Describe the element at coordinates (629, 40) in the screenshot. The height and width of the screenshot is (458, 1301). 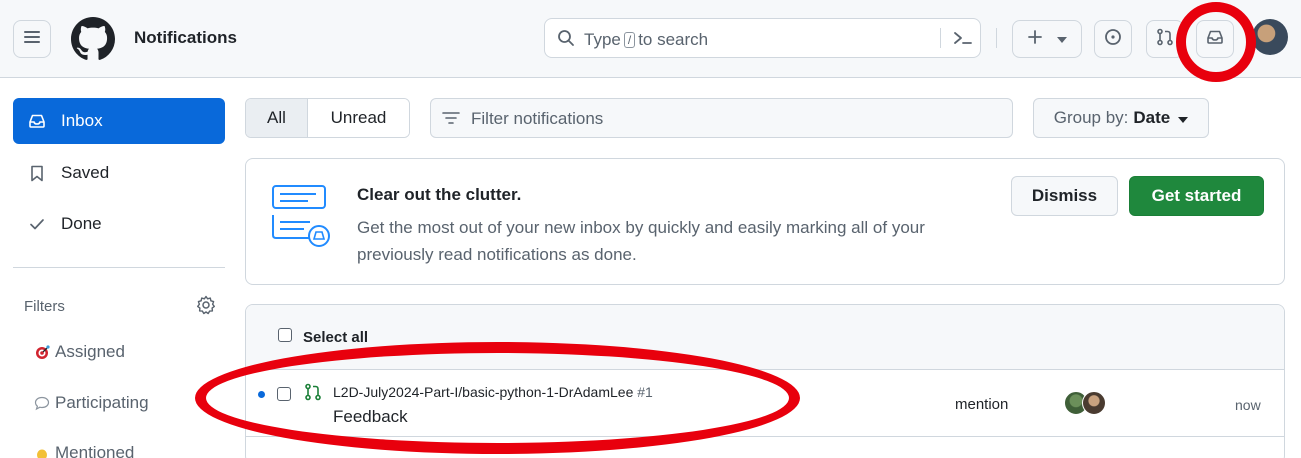
I see `search-shortcut-key: /` at that location.